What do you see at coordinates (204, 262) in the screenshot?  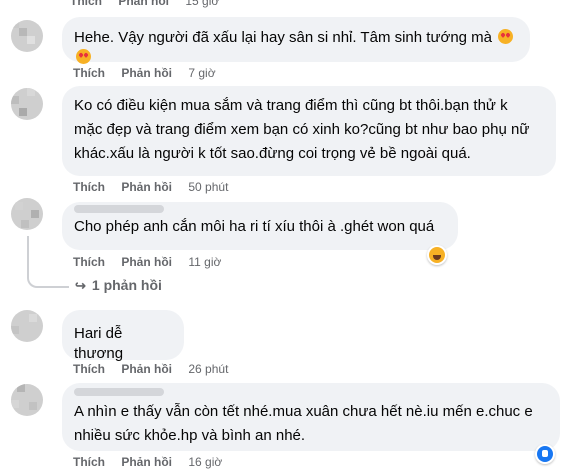 I see `timestamp: 11 giờ` at bounding box center [204, 262].